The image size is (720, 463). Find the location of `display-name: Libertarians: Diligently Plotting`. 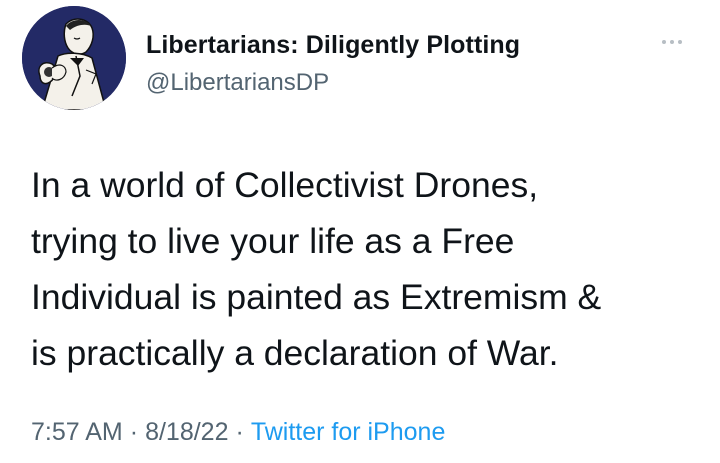

display-name: Libertarians: Diligently Plotting is located at coordinates (333, 45).